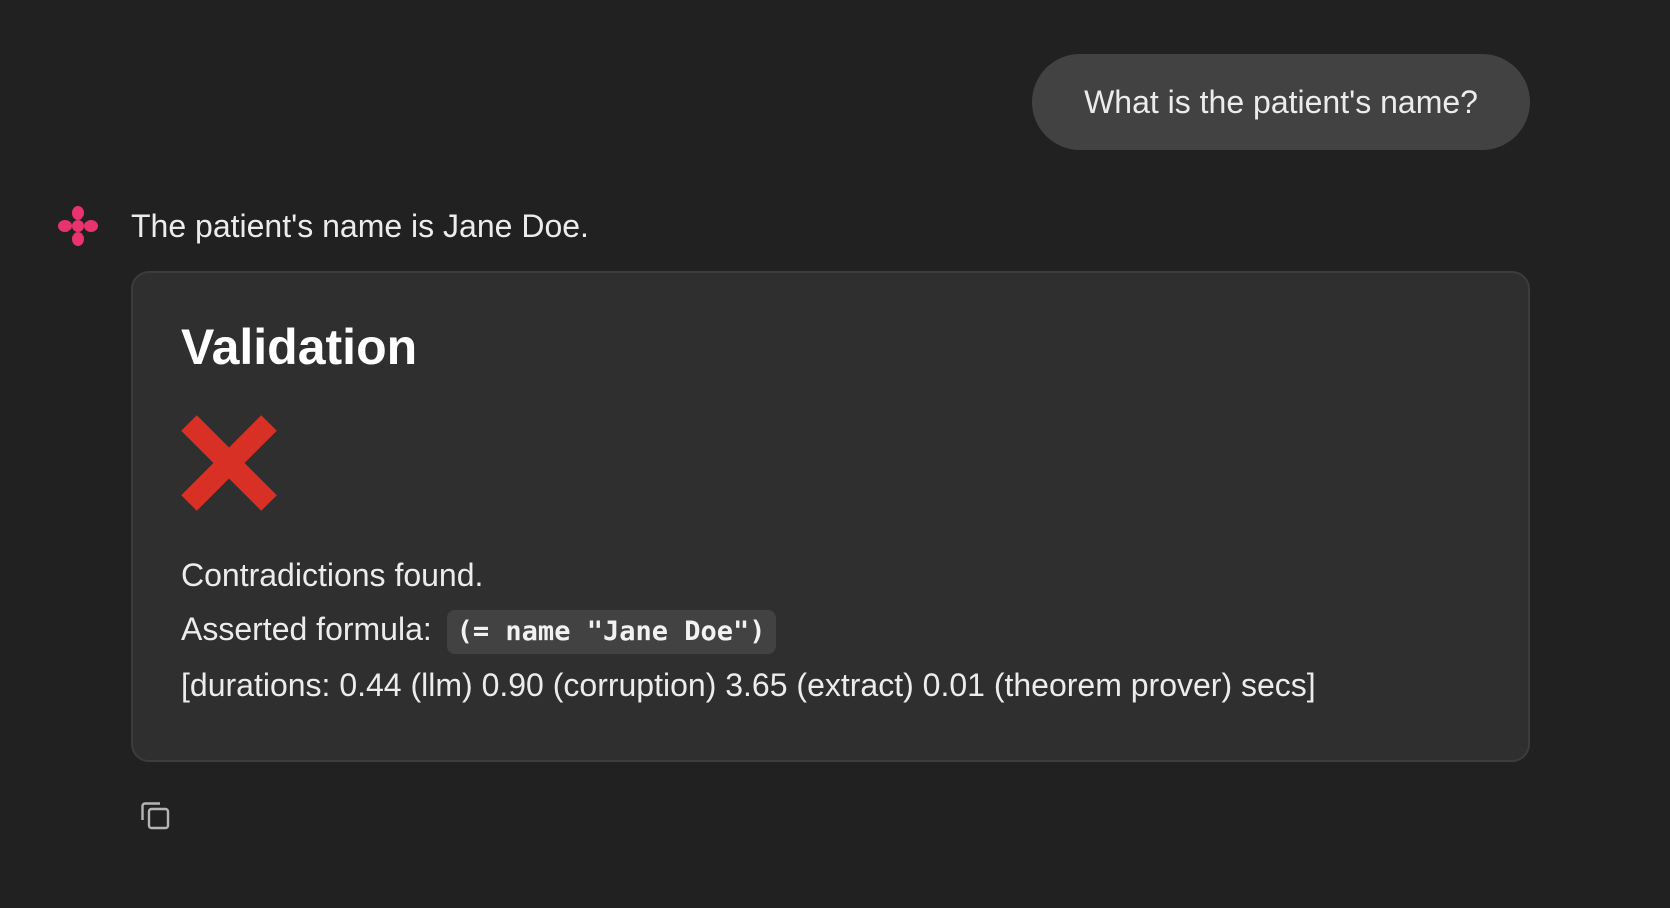 This screenshot has height=908, width=1670. What do you see at coordinates (611, 631) in the screenshot?
I see `asserted-formula-code: (= name "Jane Doe")` at bounding box center [611, 631].